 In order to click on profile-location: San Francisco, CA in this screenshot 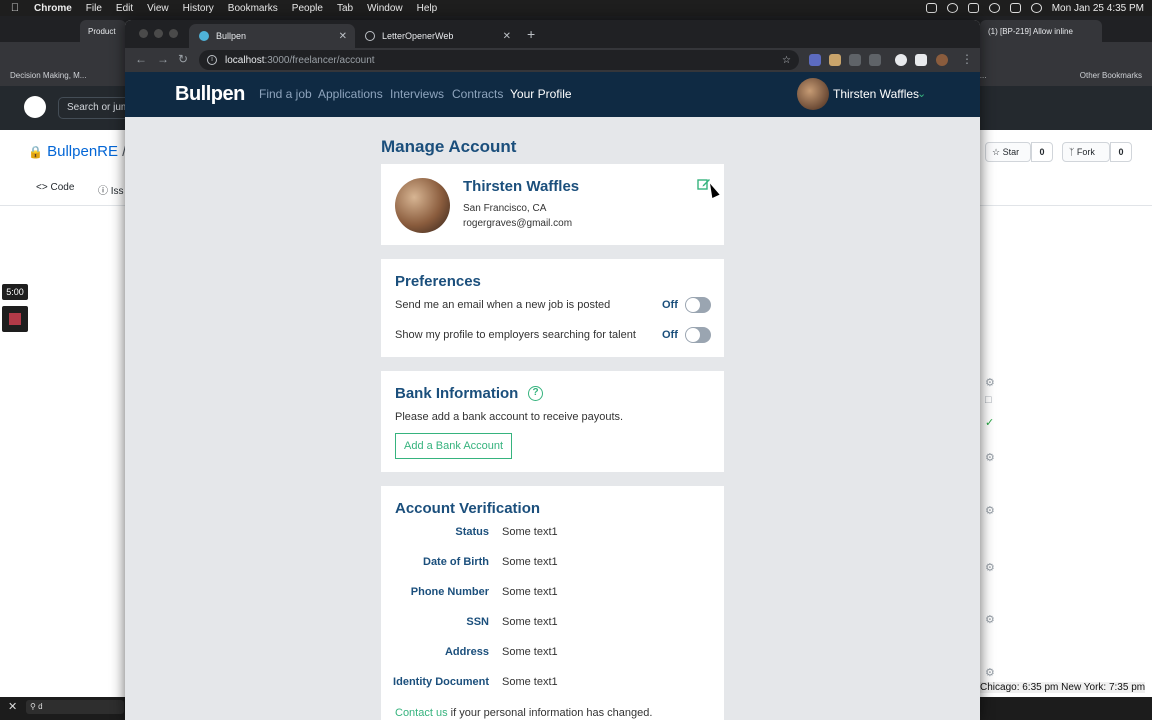, I will do `click(505, 208)`.